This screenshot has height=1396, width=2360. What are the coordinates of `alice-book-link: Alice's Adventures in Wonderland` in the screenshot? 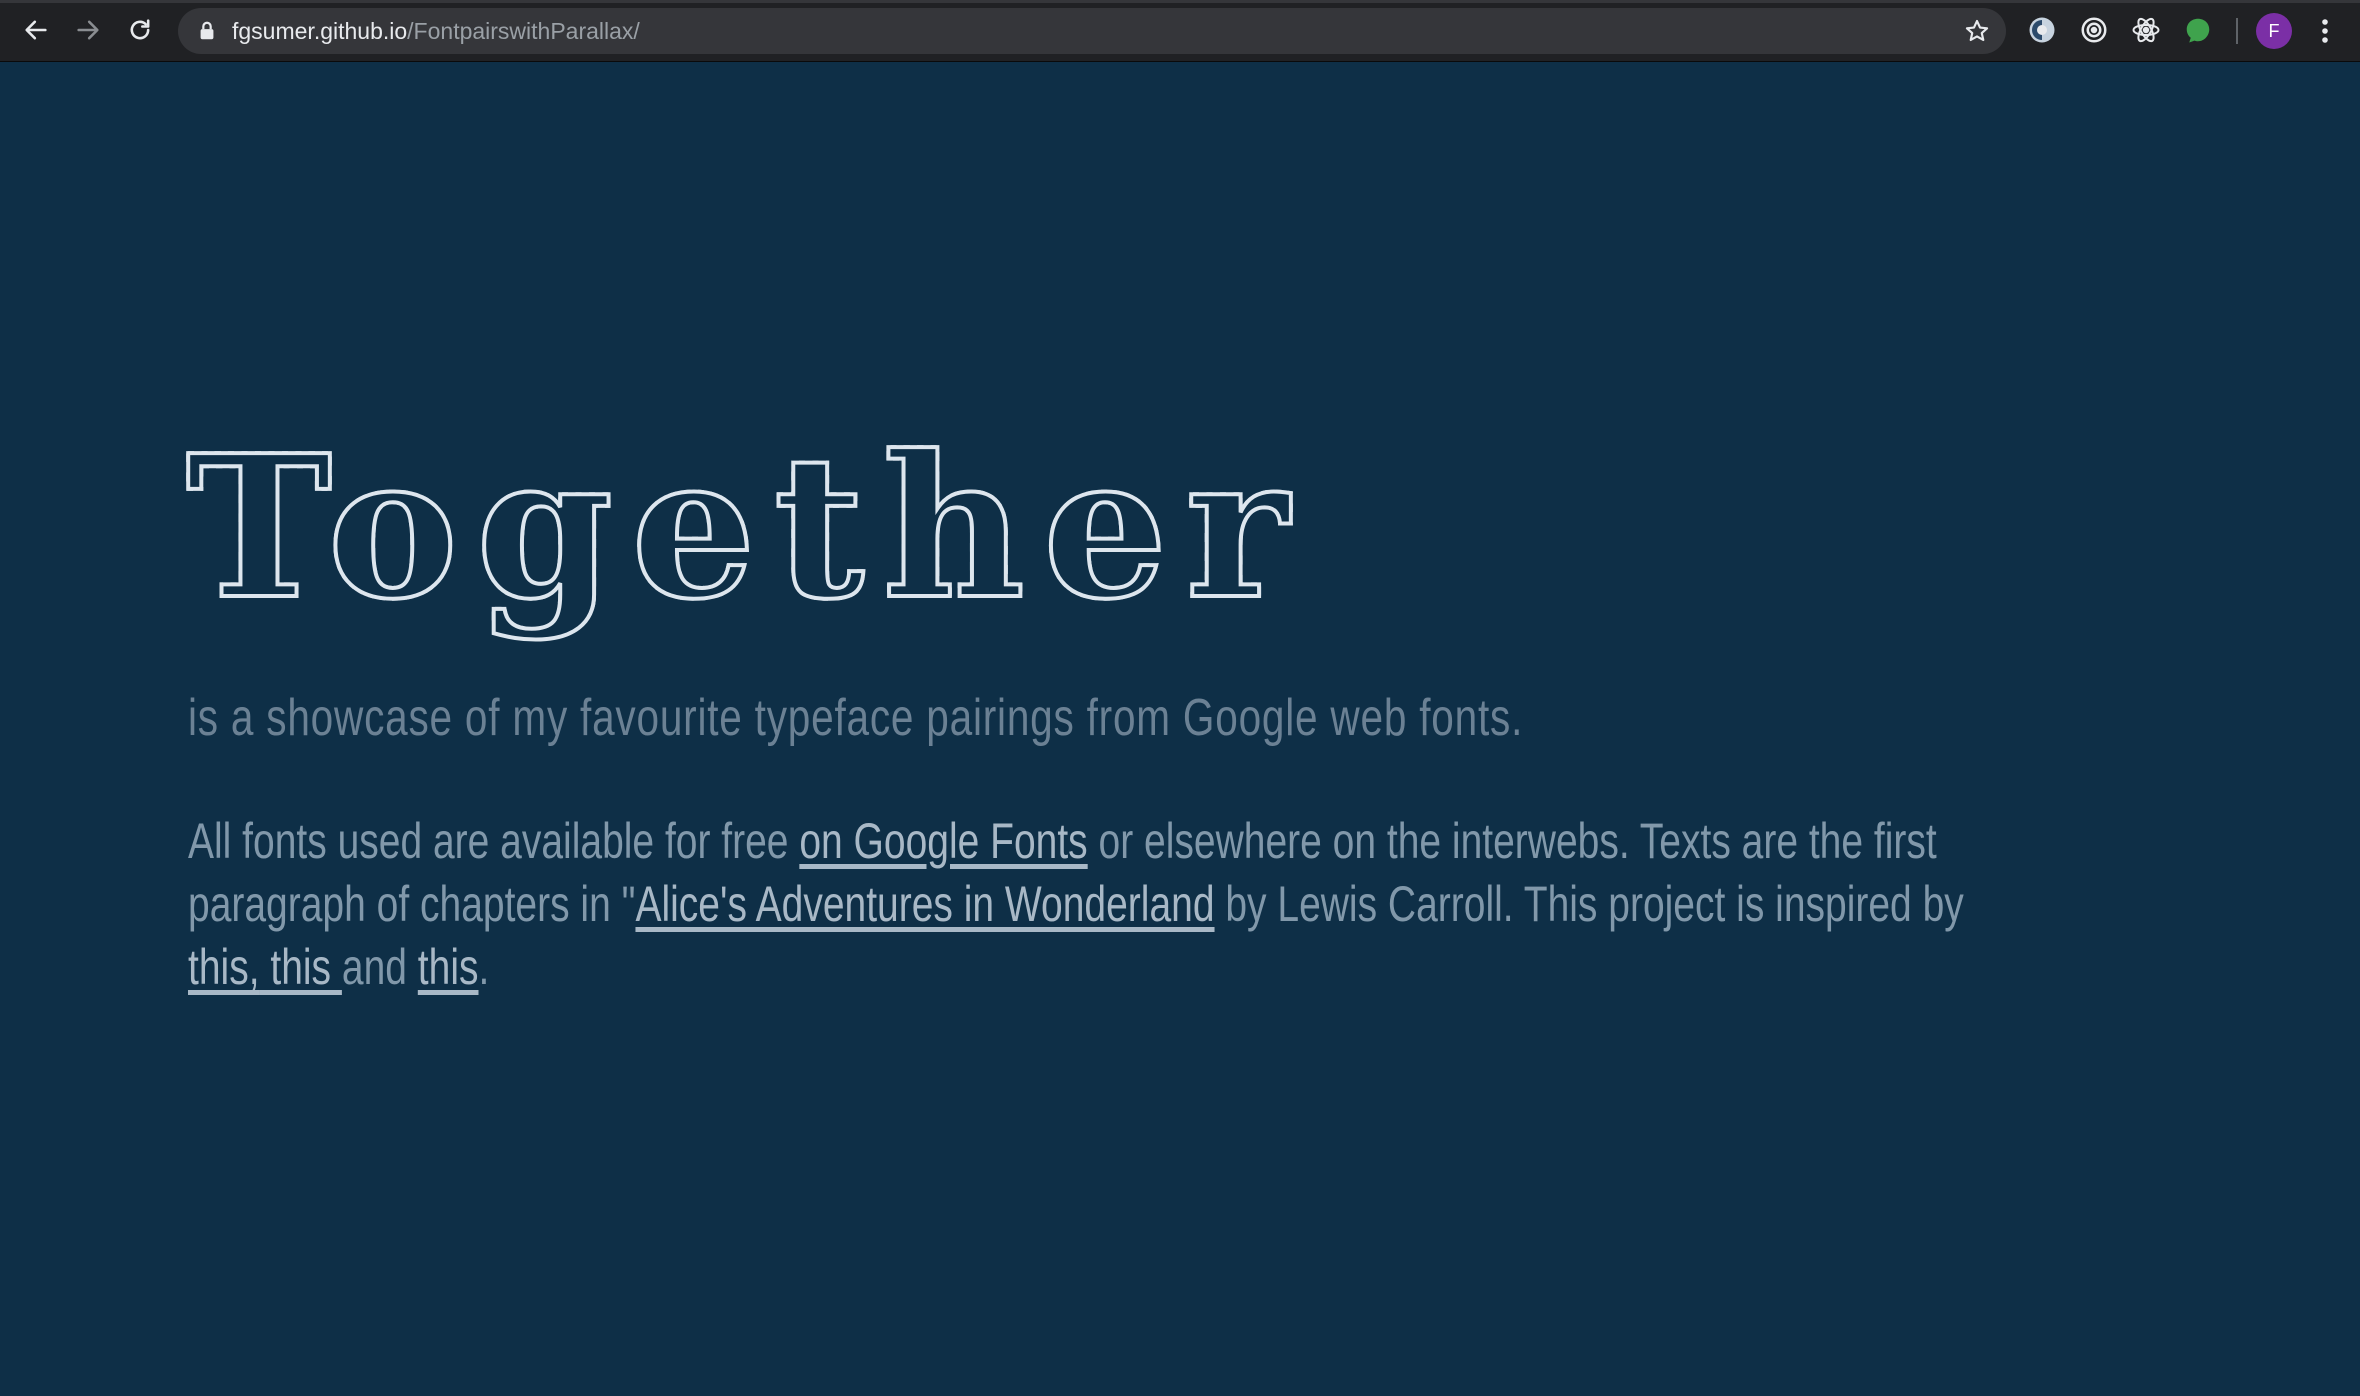 It's located at (924, 904).